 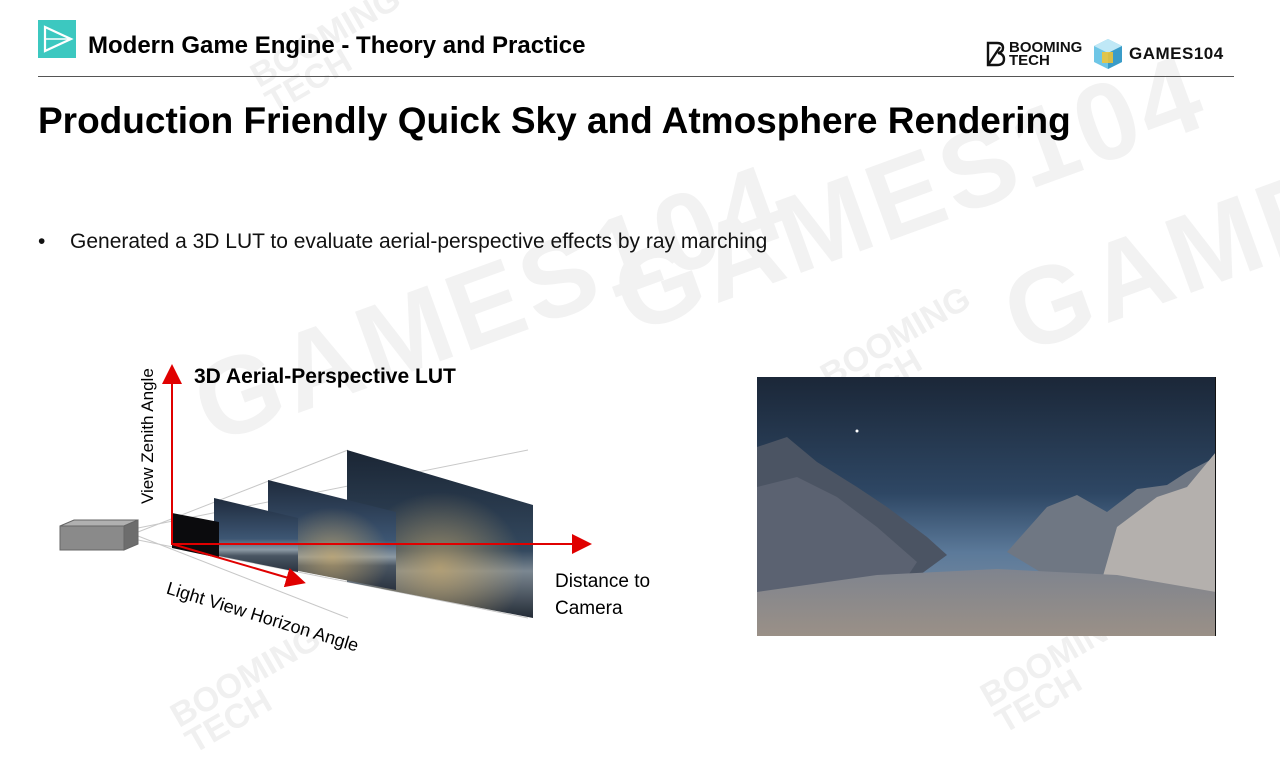 I want to click on booming-tech-icon, so click(x=996, y=54).